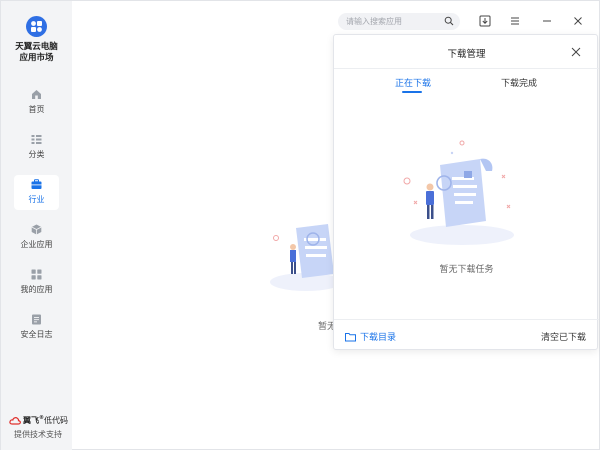 The image size is (600, 450). Describe the element at coordinates (458, 192) in the screenshot. I see `empty-downloads-illustration` at that location.